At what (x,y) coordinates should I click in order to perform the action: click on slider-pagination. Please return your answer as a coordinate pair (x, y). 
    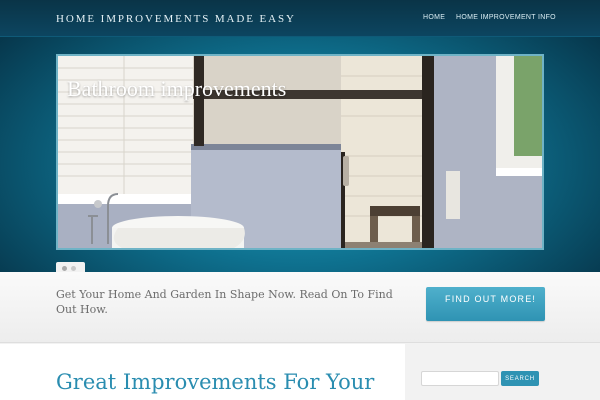
    Looking at the image, I should click on (70, 267).